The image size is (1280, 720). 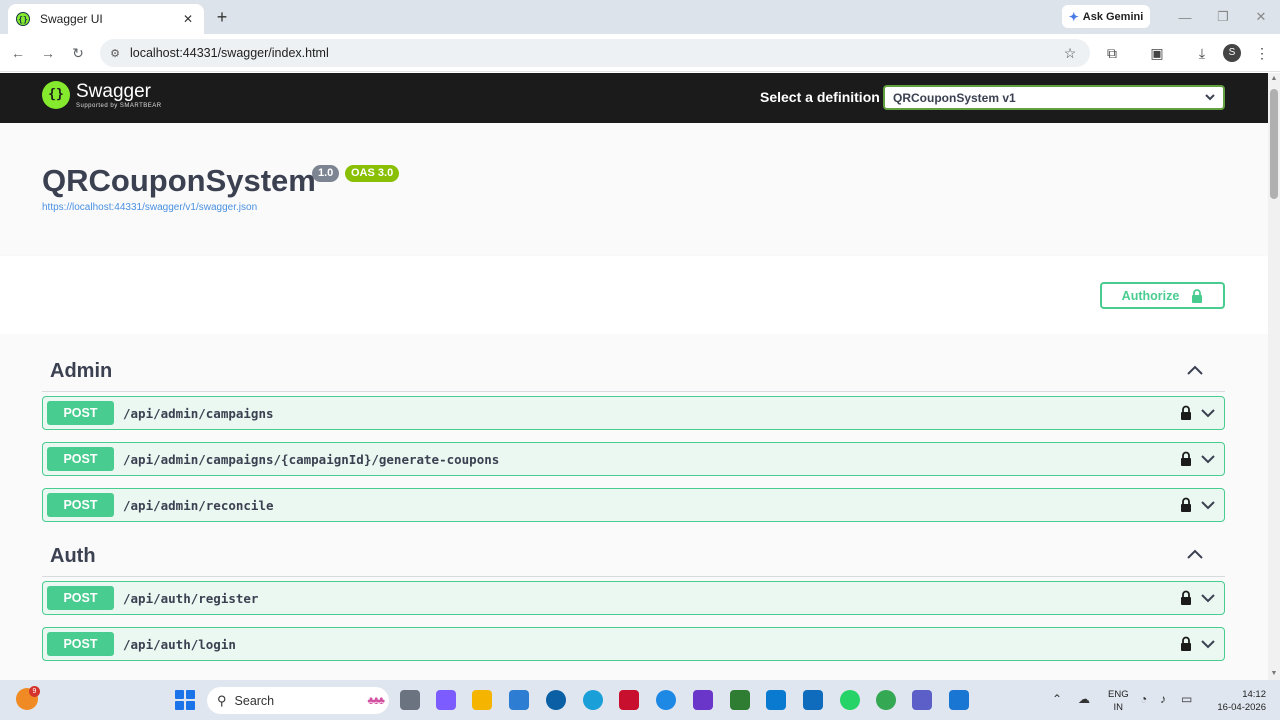 I want to click on window-controls: — ❐ ✕, so click(x=1223, y=17).